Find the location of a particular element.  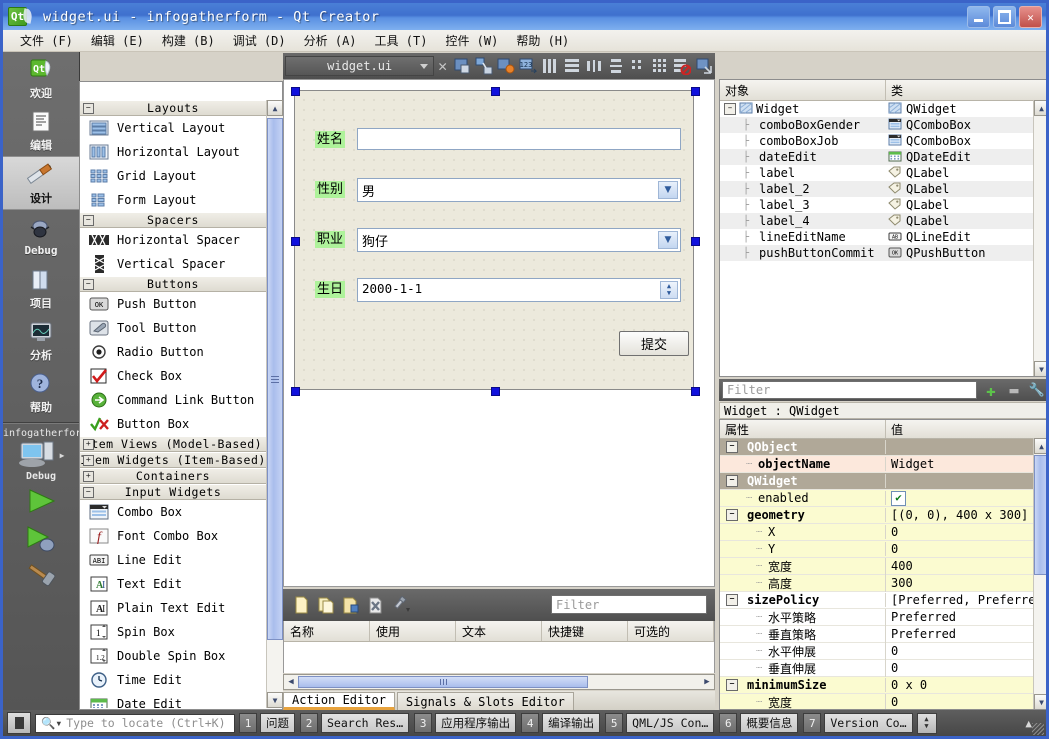

property-row-QWidget: − QWidget is located at coordinates (883, 481).